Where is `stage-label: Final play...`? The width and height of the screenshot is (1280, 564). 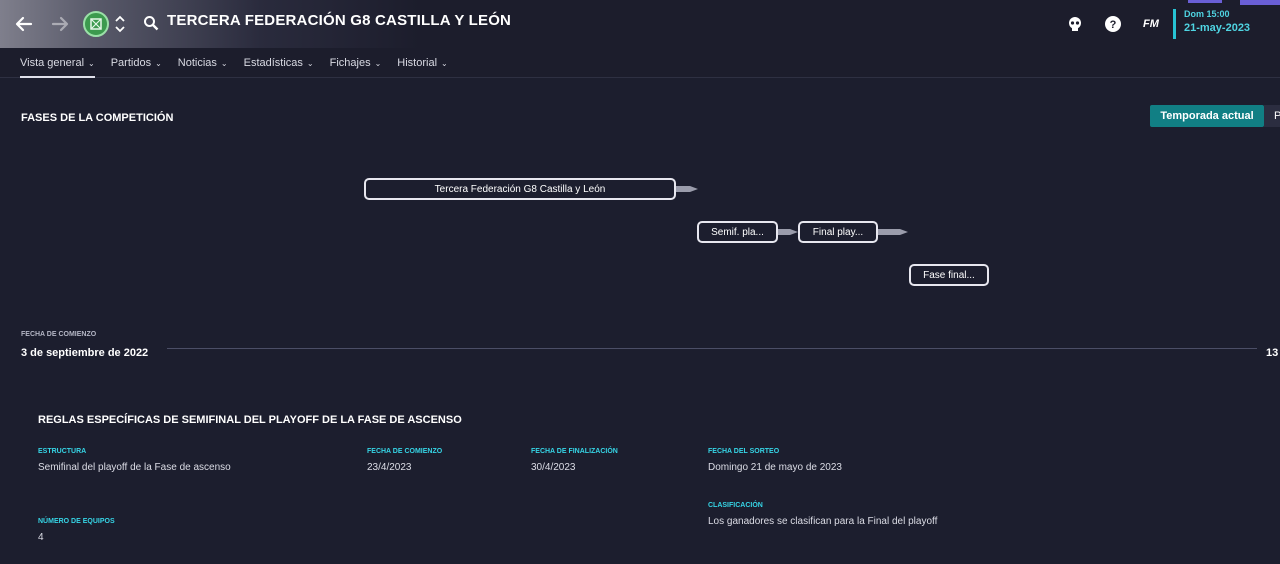
stage-label: Final play... is located at coordinates (838, 232).